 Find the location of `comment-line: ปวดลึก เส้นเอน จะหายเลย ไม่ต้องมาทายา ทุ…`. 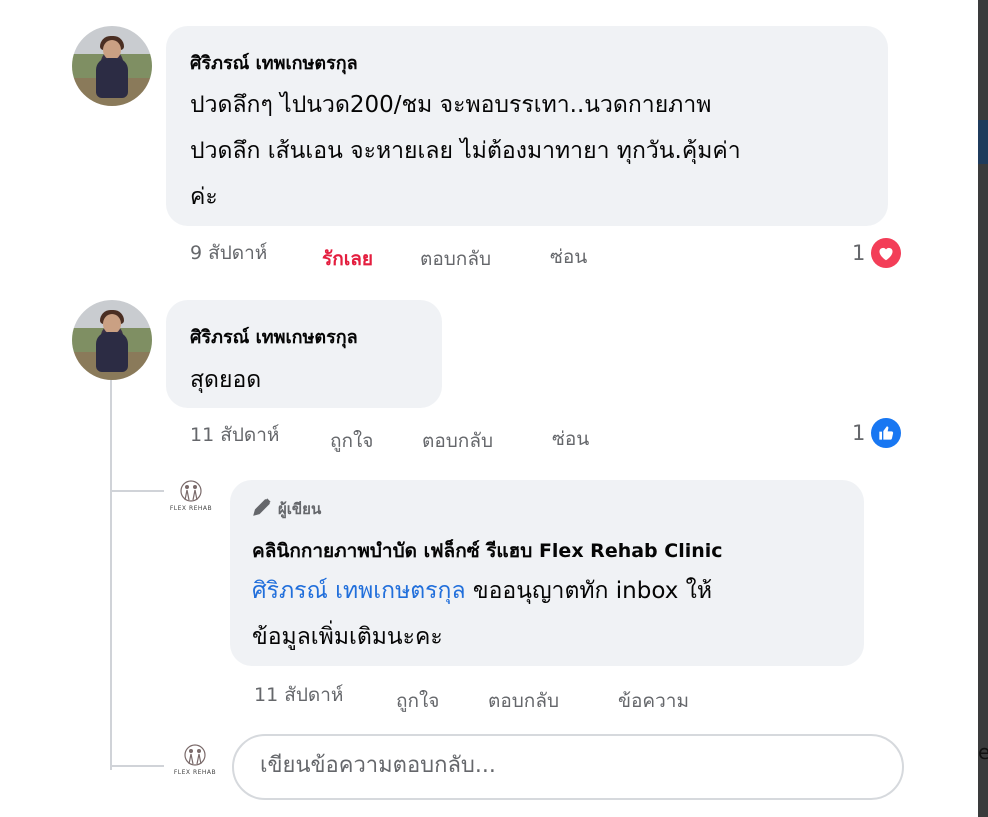

comment-line: ปวดลึก เส้นเอน จะหายเลย ไม่ต้องมาทายา ทุ… is located at coordinates (465, 151).